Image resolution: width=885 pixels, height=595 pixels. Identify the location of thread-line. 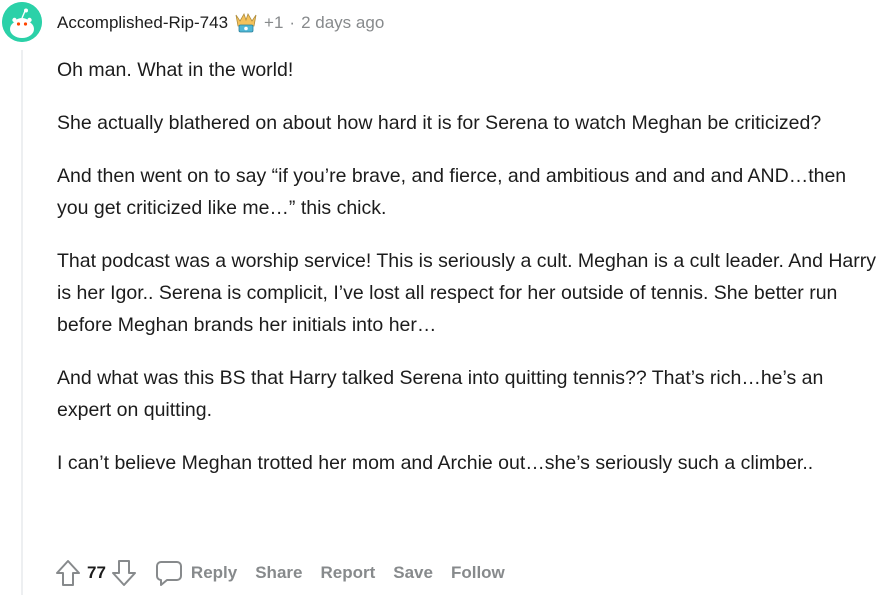
(22, 322).